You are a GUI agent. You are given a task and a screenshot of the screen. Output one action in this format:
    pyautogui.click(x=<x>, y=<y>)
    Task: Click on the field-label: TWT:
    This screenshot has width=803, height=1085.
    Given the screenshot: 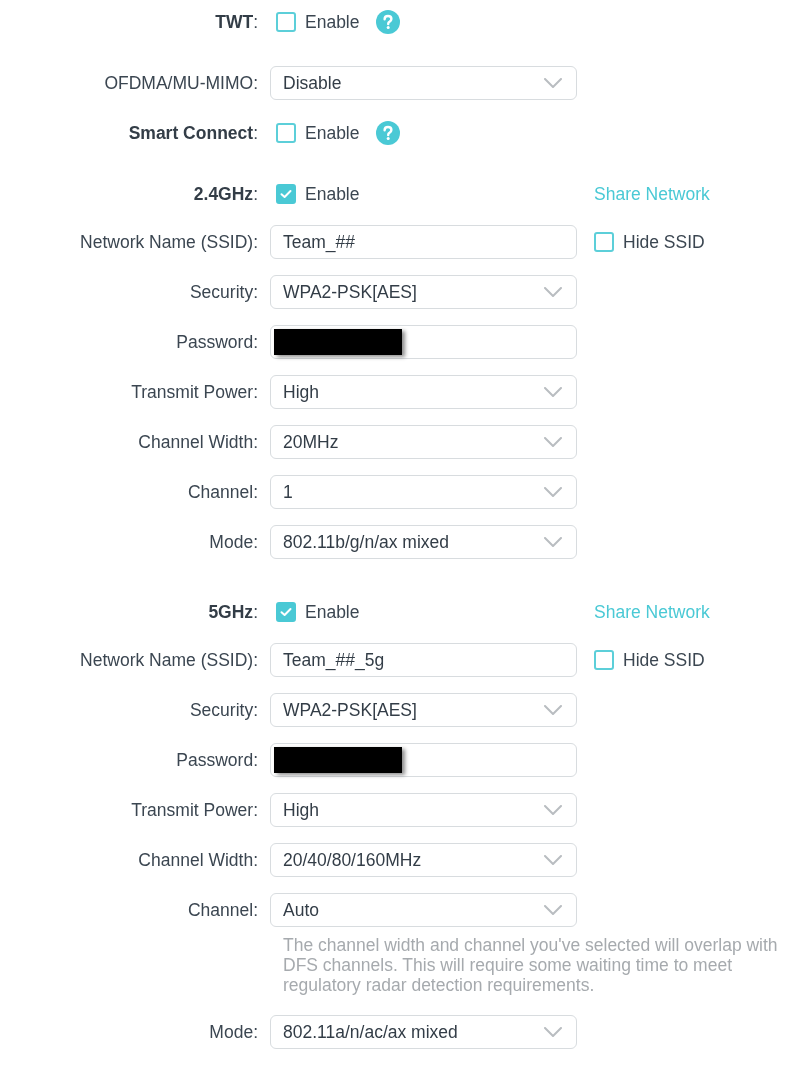 What is the action you would take?
    pyautogui.click(x=236, y=22)
    